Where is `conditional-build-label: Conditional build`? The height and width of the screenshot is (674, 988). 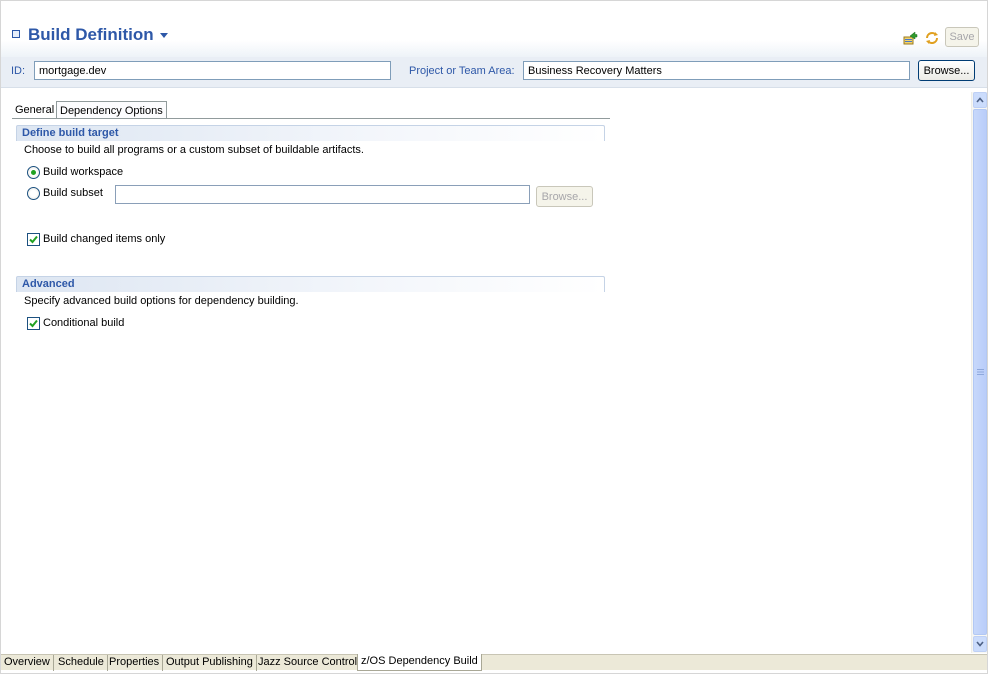
conditional-build-label: Conditional build is located at coordinates (84, 323).